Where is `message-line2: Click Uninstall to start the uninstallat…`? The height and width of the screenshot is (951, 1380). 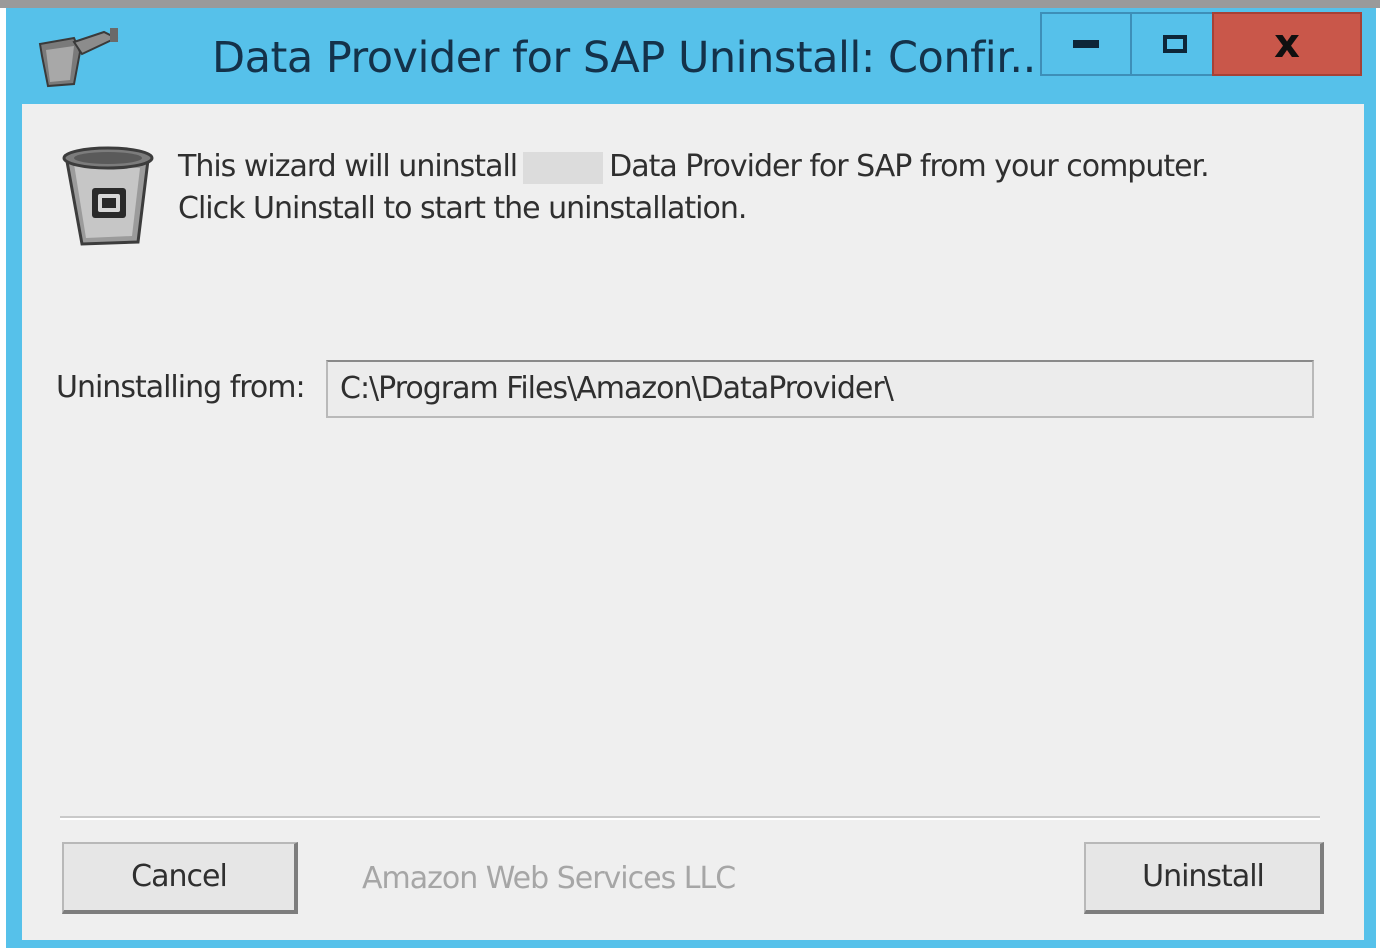 message-line2: Click Uninstall to start the uninstallat… is located at coordinates (462, 208).